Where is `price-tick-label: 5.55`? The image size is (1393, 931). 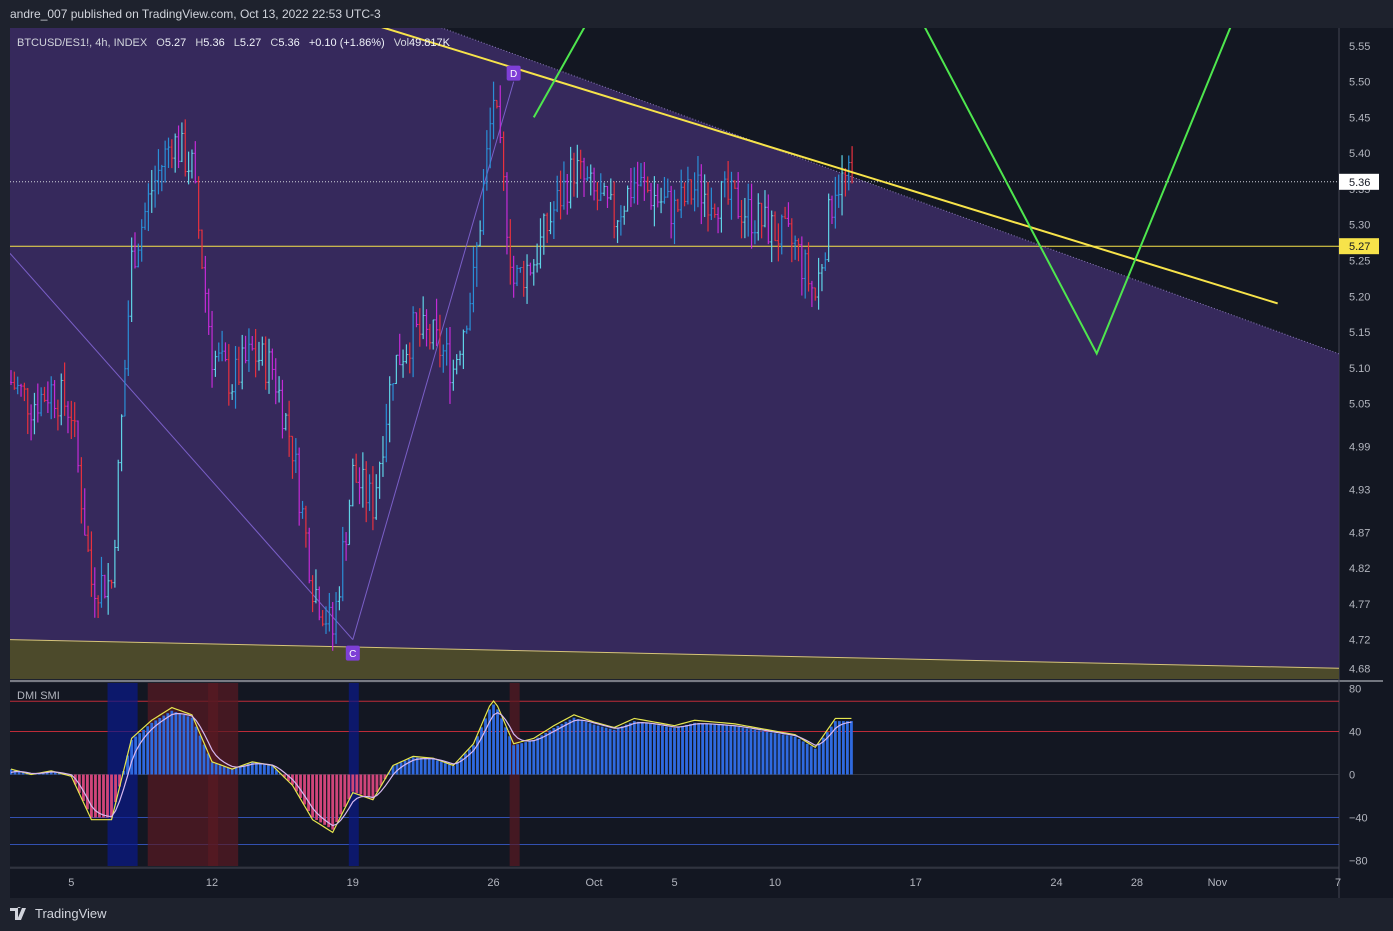 price-tick-label: 5.55 is located at coordinates (1359, 47).